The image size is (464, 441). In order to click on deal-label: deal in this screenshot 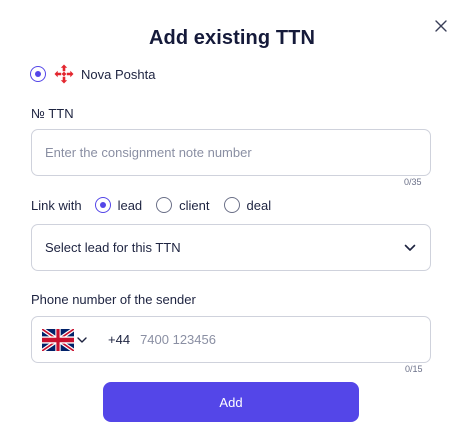, I will do `click(259, 205)`.